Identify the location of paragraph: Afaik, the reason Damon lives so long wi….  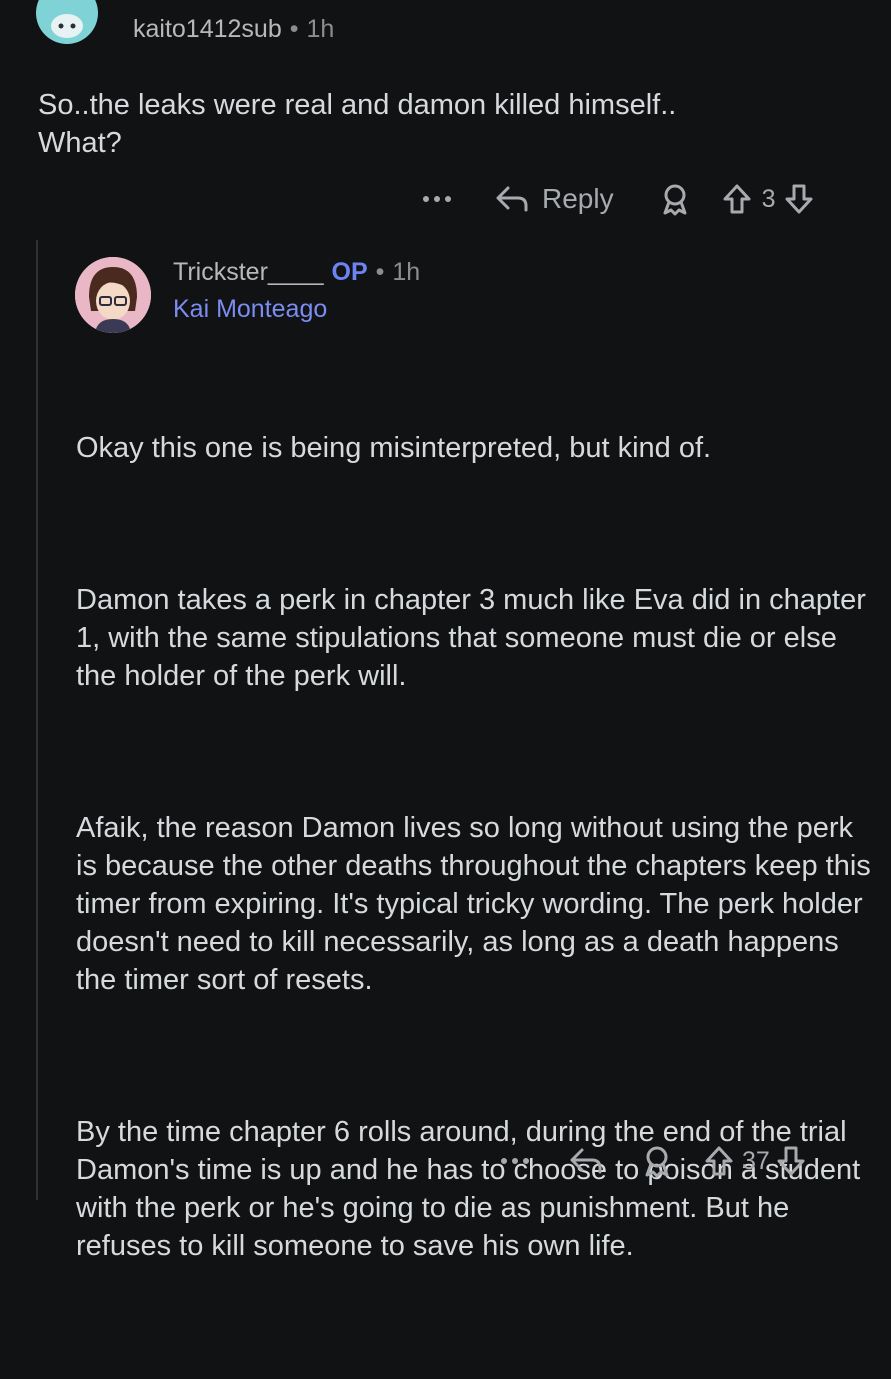
(477, 904).